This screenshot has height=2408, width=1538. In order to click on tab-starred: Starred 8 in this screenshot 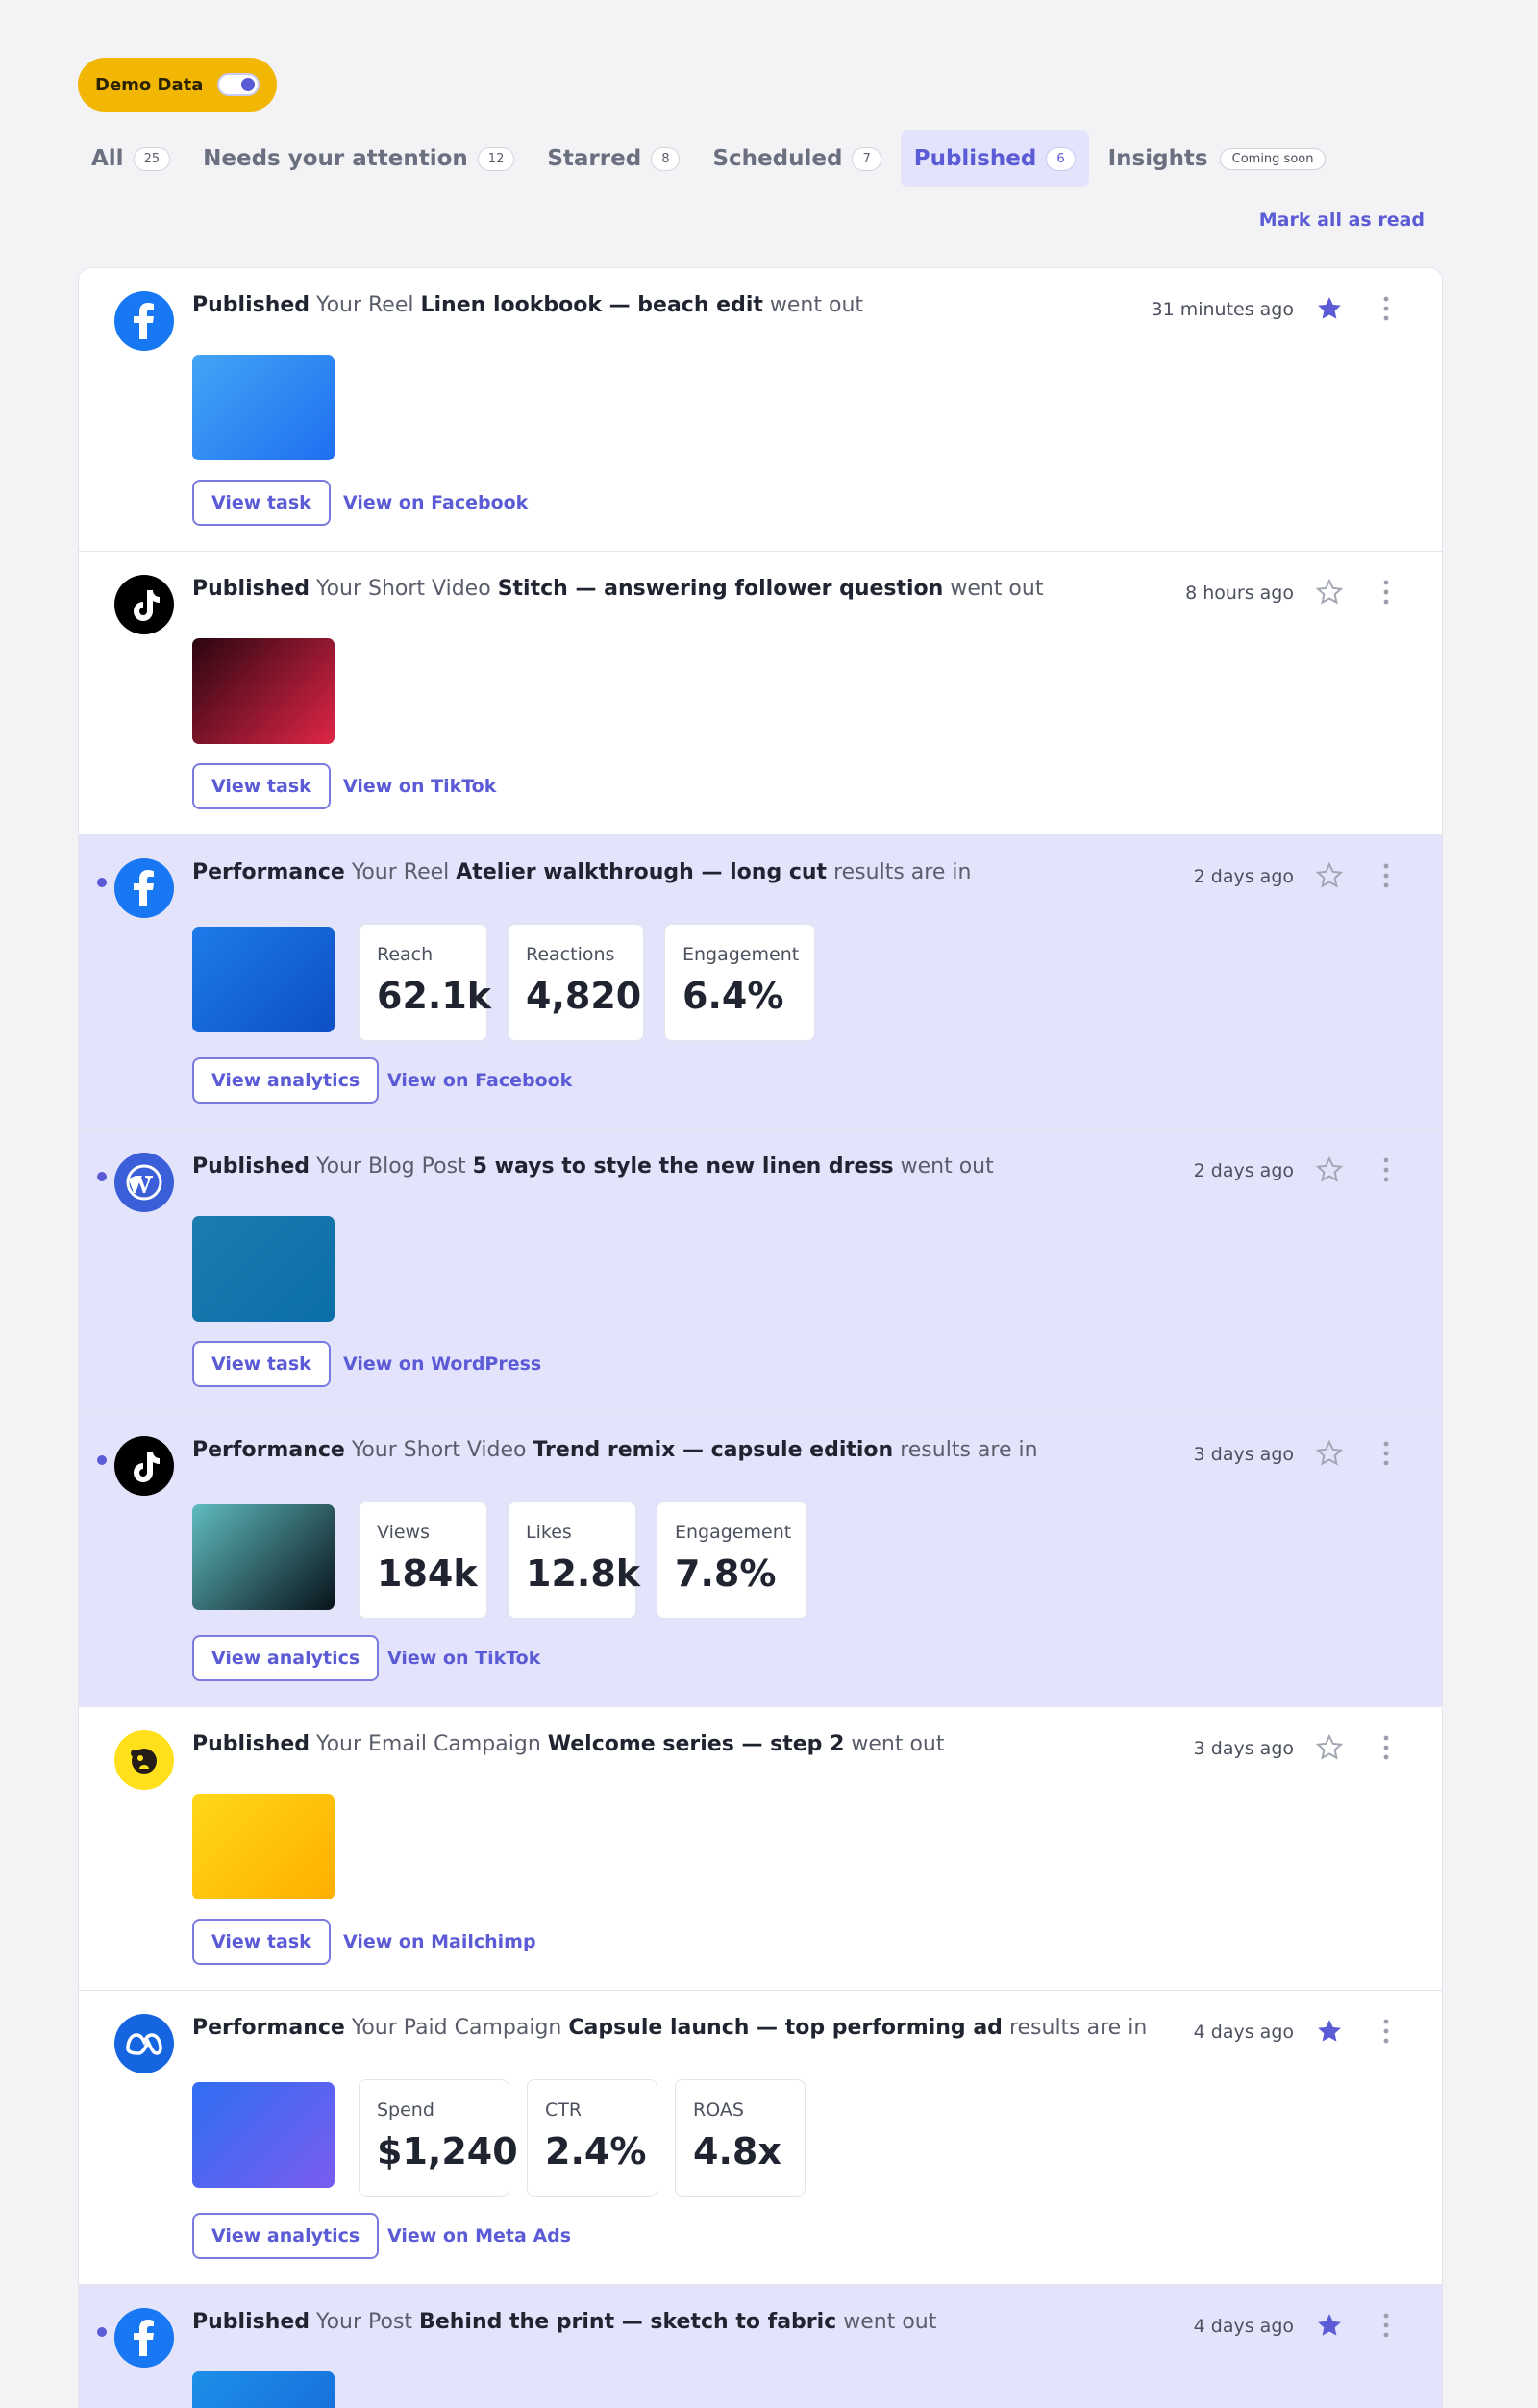, I will do `click(613, 158)`.